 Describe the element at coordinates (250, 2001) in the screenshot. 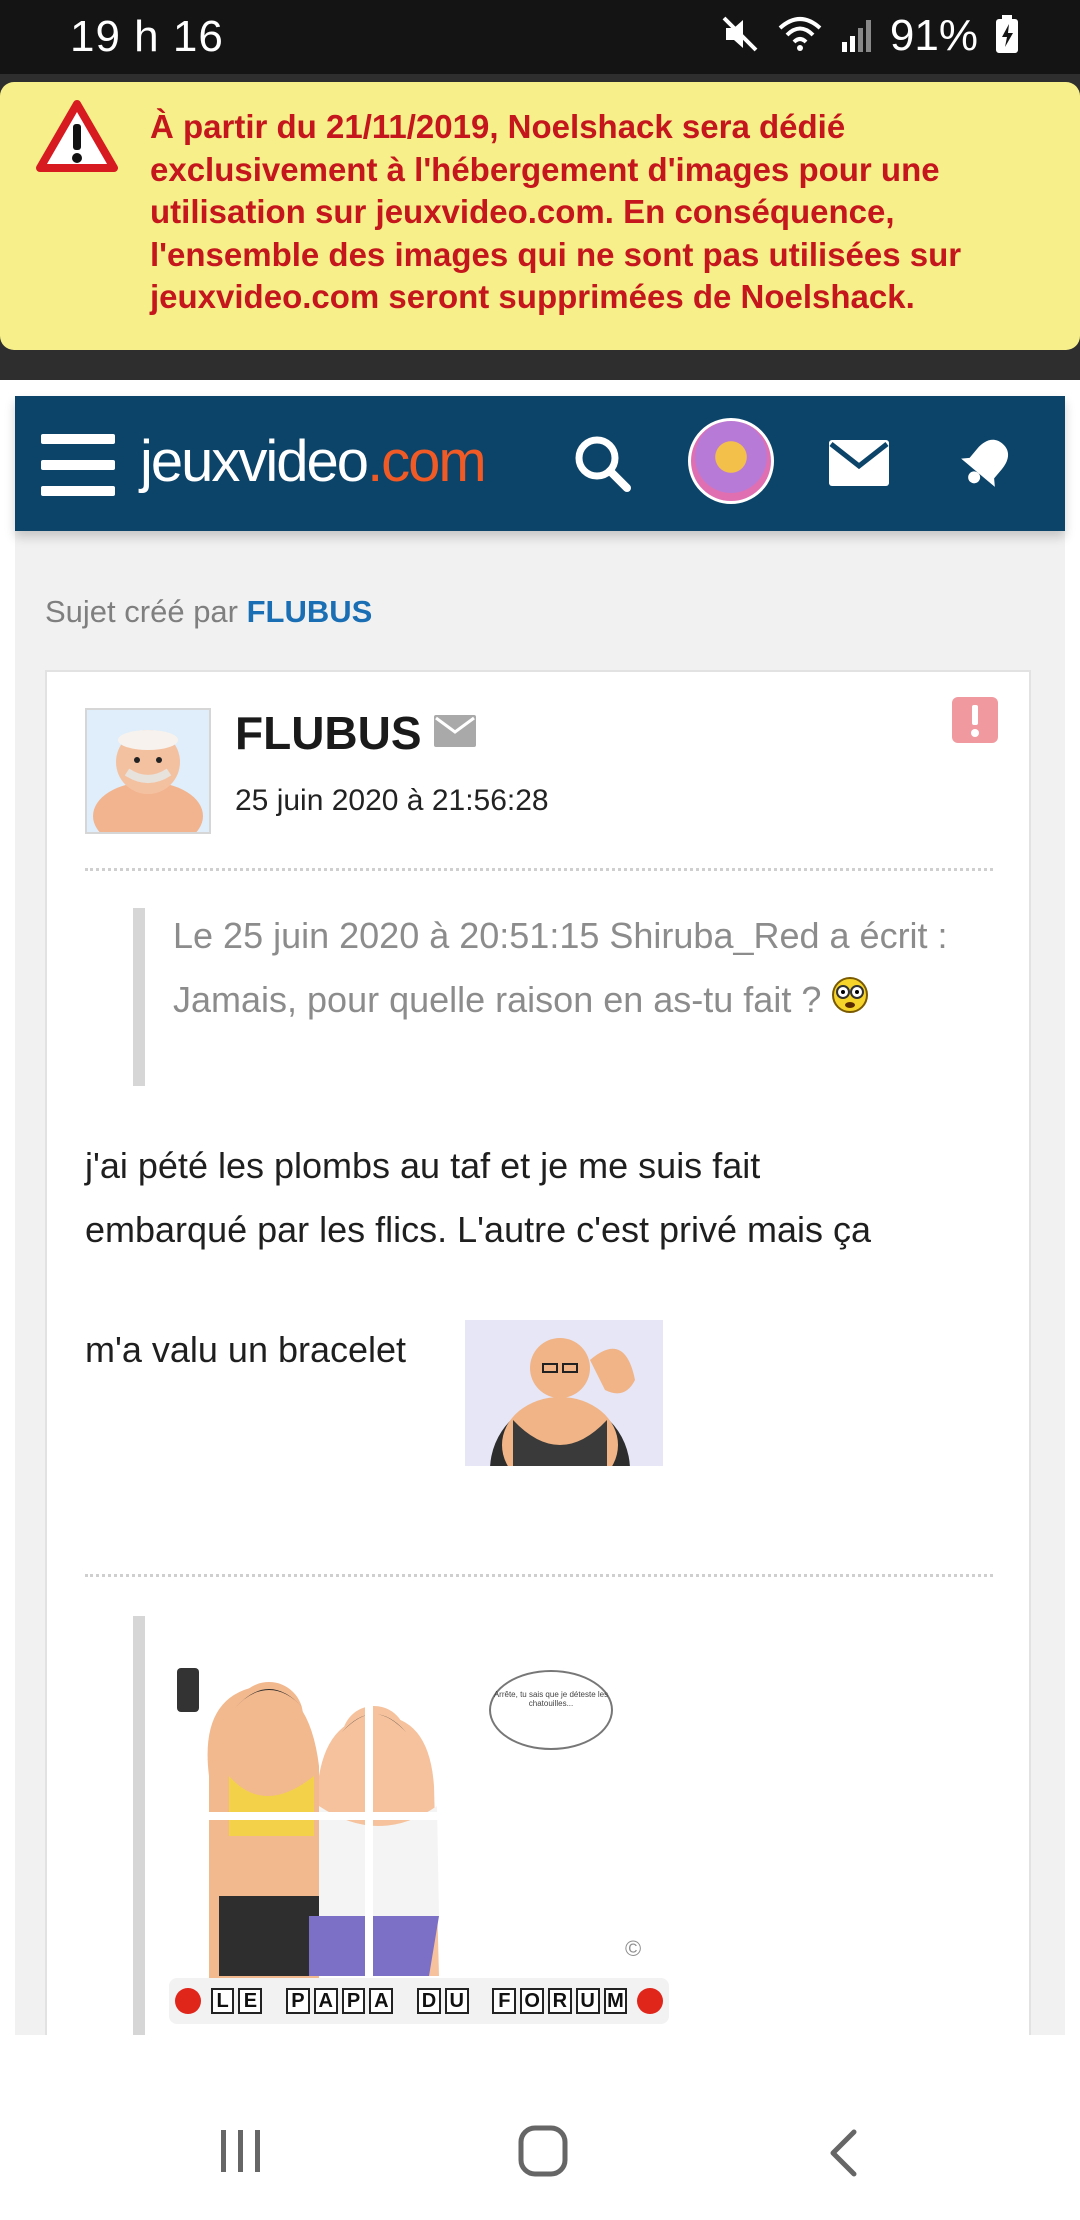

I see `caption-letter: E` at that location.